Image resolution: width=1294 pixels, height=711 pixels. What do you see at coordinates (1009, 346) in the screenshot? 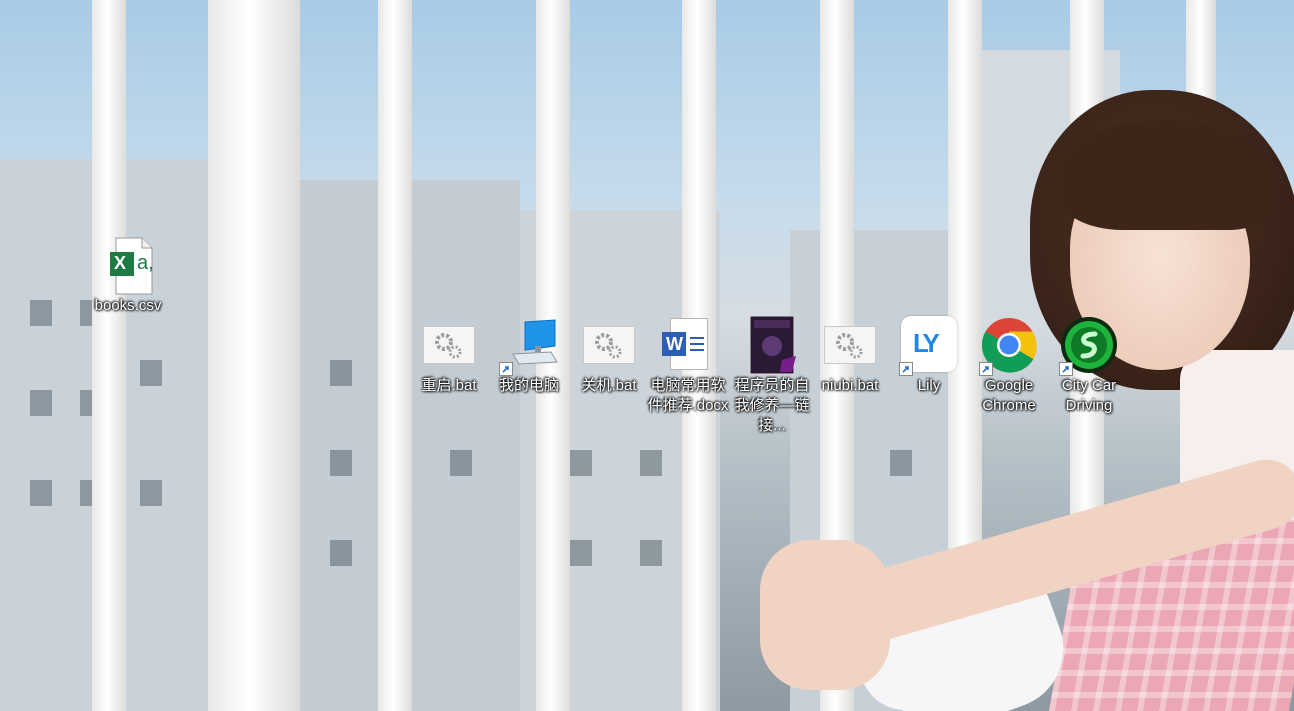
I see `chrome-icon` at bounding box center [1009, 346].